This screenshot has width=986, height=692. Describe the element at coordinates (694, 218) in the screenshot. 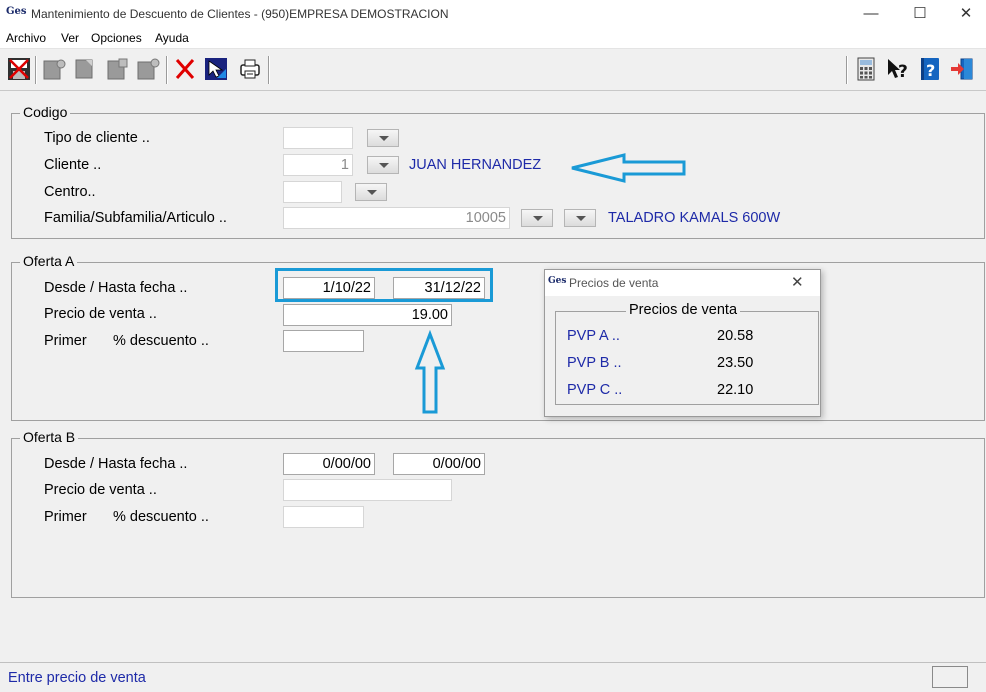

I see `articulo-name: TALADRO KAMALS 600W` at that location.